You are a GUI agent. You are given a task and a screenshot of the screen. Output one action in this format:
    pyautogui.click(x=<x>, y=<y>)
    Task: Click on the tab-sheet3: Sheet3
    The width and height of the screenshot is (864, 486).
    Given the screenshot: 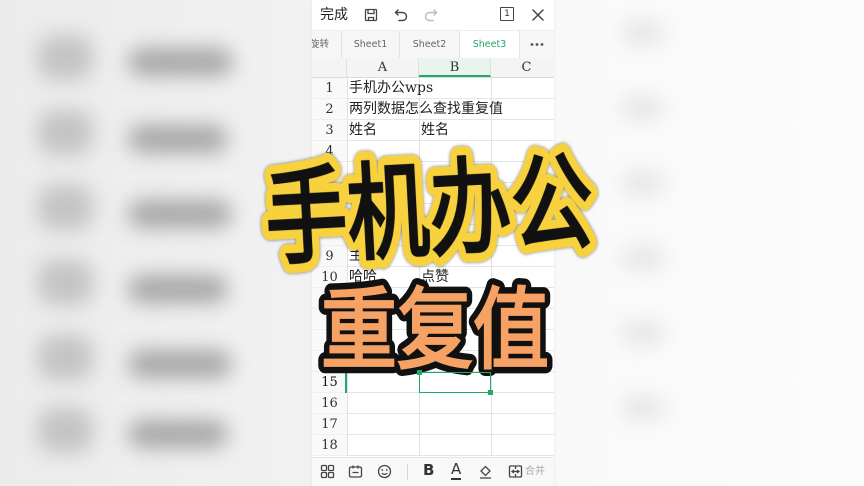 What is the action you would take?
    pyautogui.click(x=490, y=44)
    